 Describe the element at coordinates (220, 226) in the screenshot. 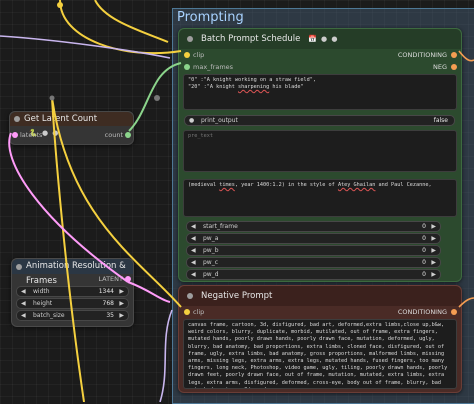

I see `start-frame-label: start_frame` at that location.